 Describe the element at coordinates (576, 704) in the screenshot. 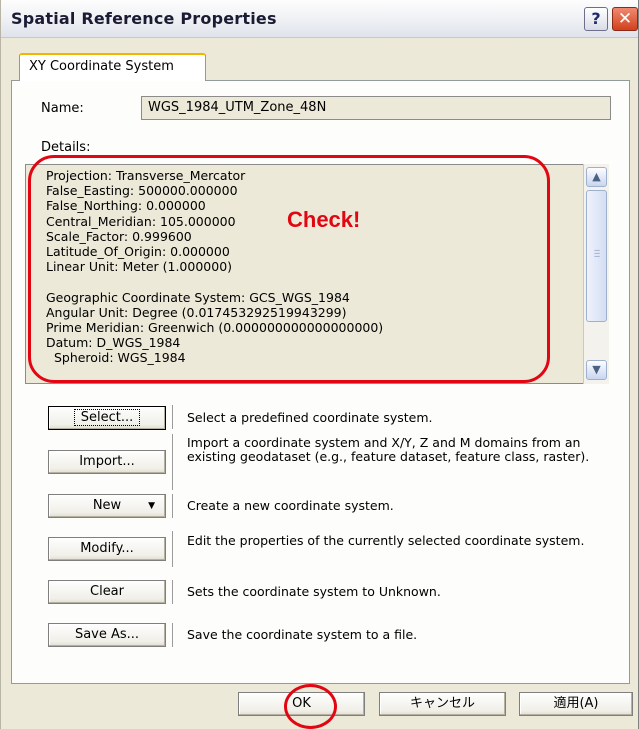

I see `apply-button: 適用(A)` at that location.